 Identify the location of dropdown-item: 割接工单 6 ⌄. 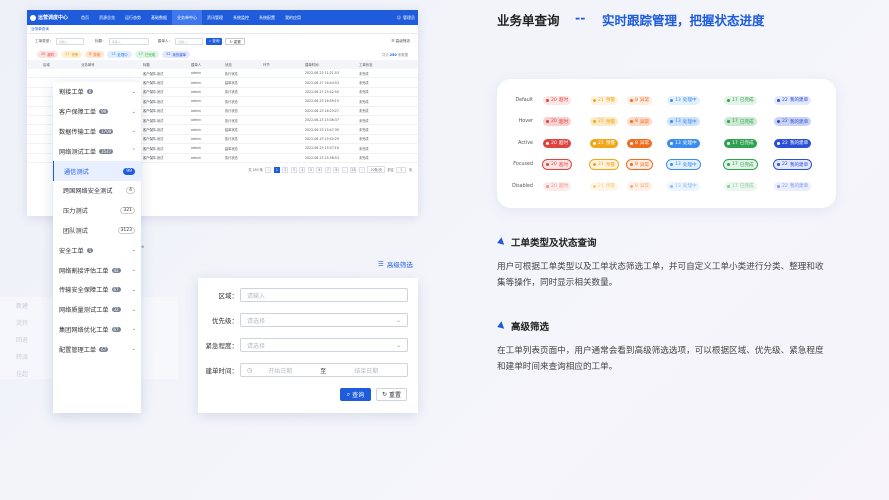
(97, 92).